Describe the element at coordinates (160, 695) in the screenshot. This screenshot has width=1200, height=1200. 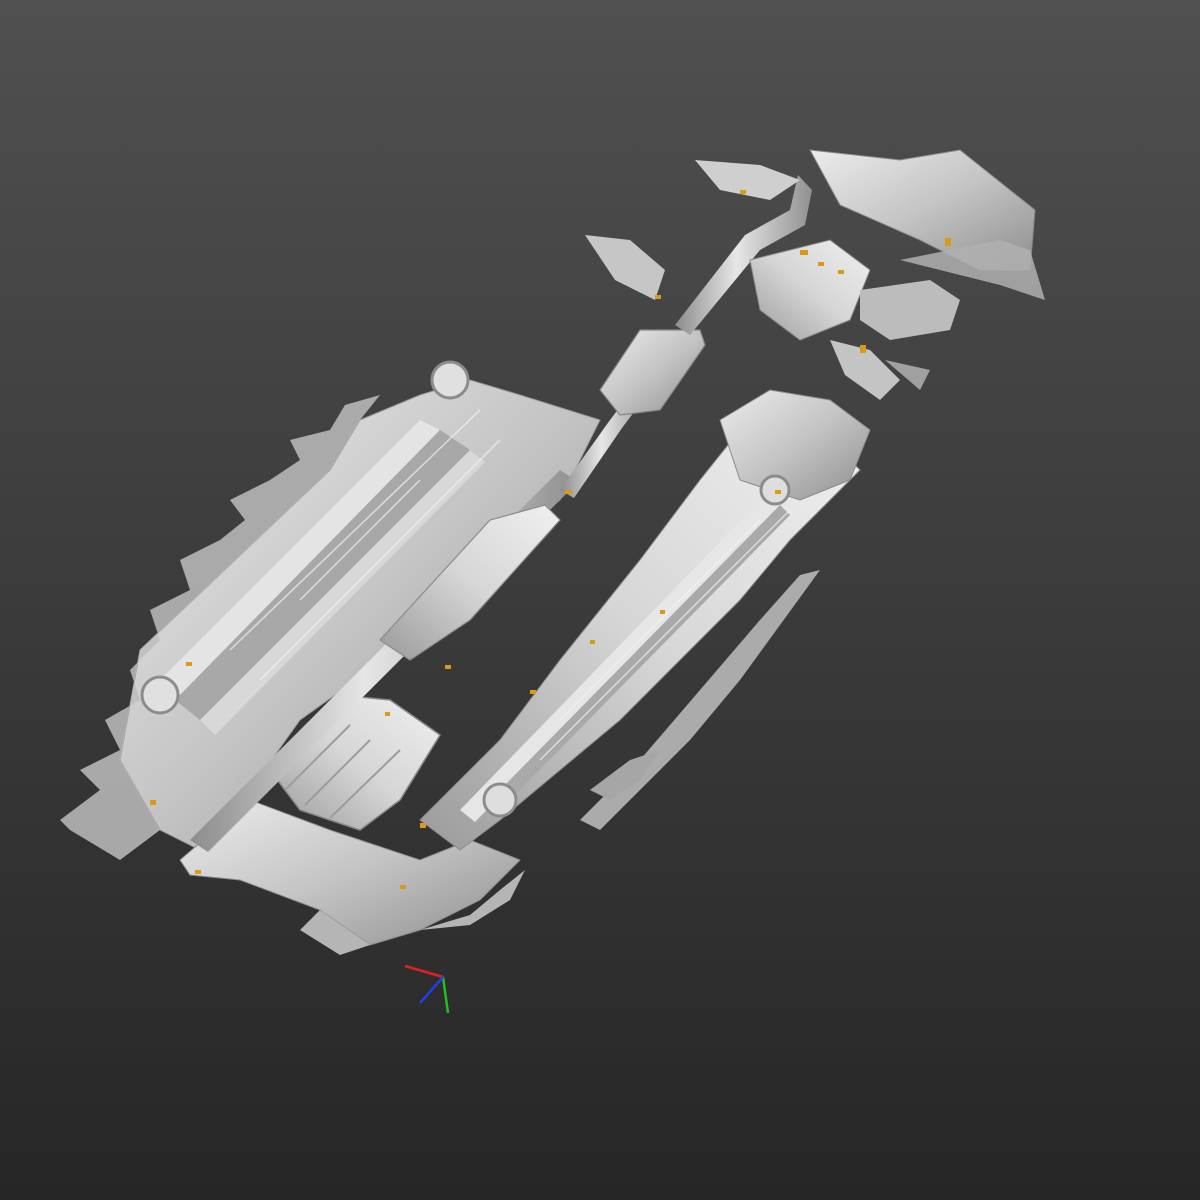
I see `left-rear-mount` at that location.